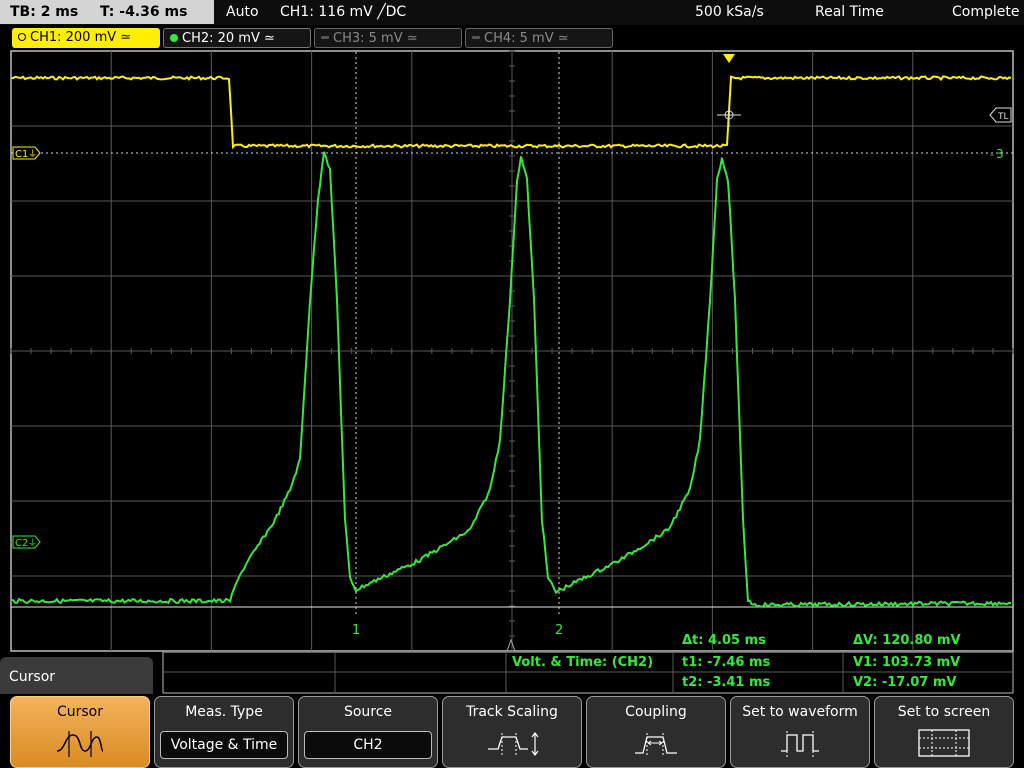 The width and height of the screenshot is (1024, 768). Describe the element at coordinates (80, 744) in the screenshot. I see `cursor-waveform-icon` at that location.